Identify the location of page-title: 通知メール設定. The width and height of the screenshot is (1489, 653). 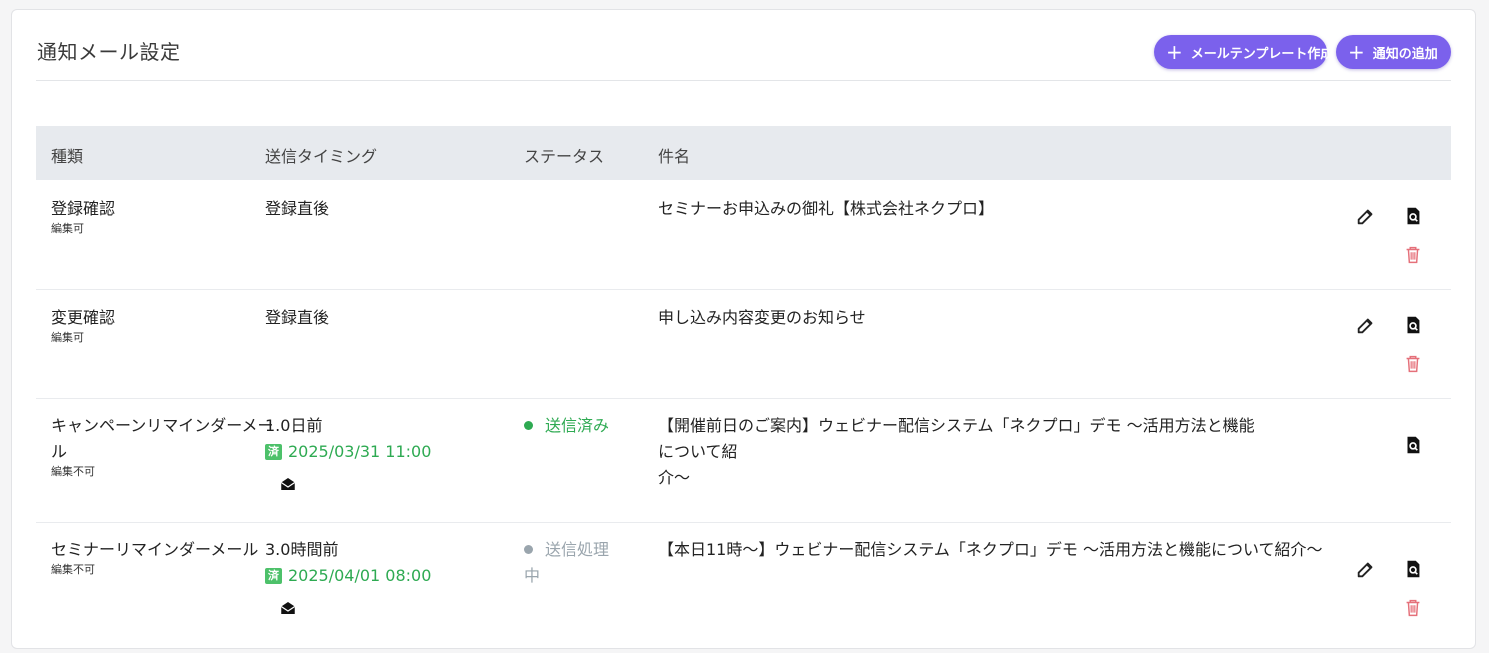
(109, 52).